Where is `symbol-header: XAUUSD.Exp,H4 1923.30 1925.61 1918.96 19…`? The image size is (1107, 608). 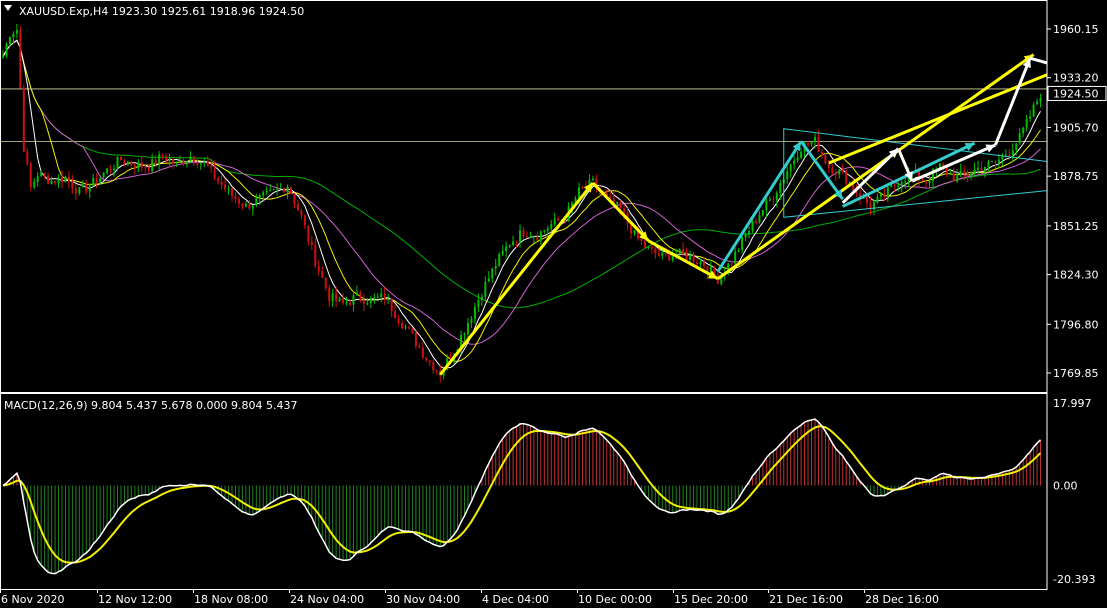 symbol-header: XAUUSD.Exp,H4 1923.30 1925.61 1918.96 19… is located at coordinates (161, 11).